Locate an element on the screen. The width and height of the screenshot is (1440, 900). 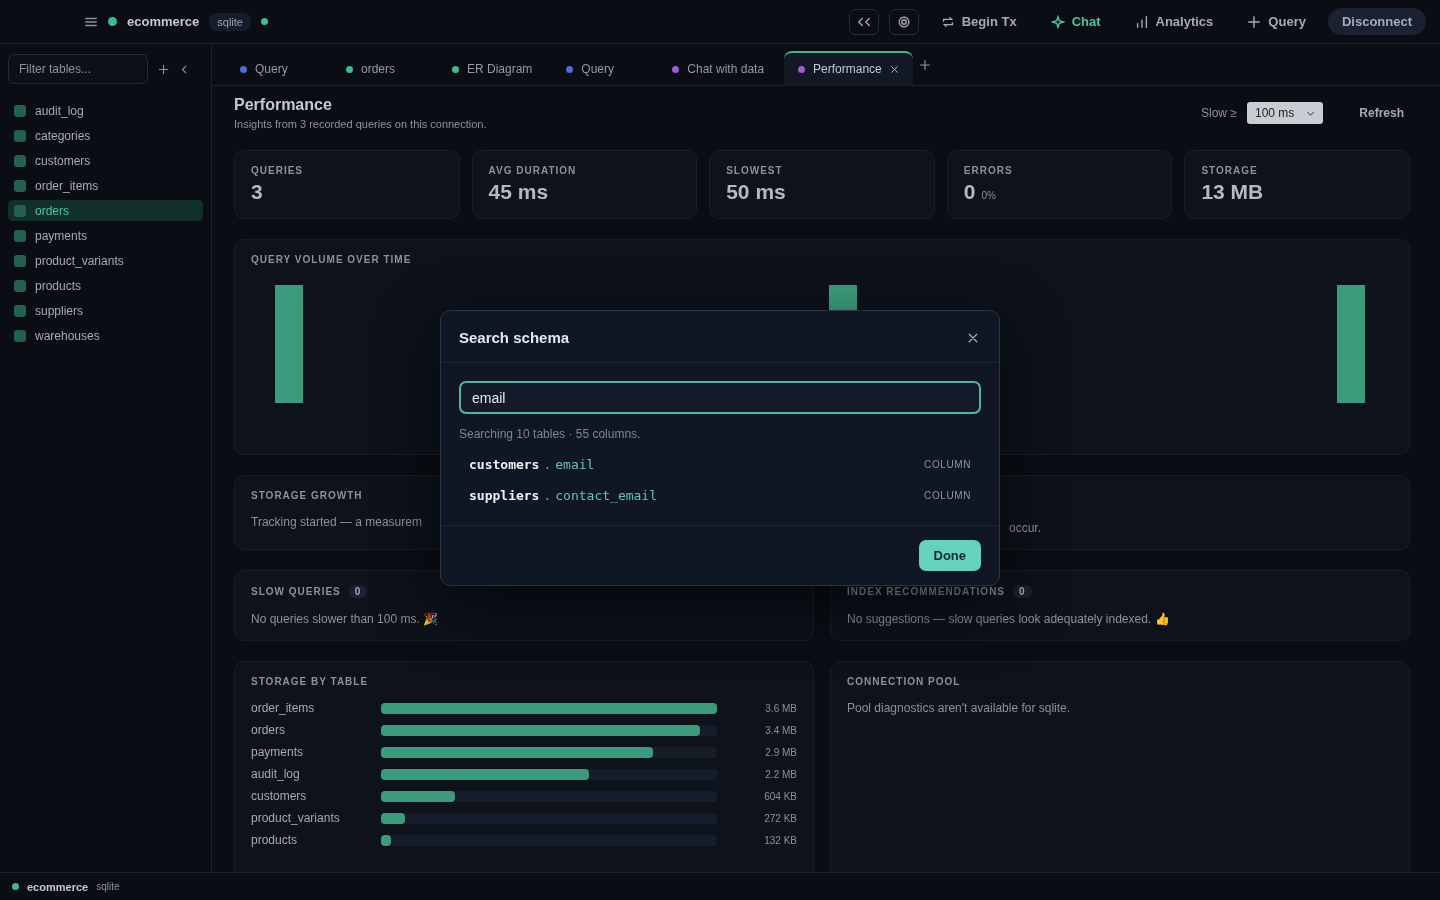
page-subtitle: Insights from 3 recorded queries on this connection. is located at coordinates (361, 124).